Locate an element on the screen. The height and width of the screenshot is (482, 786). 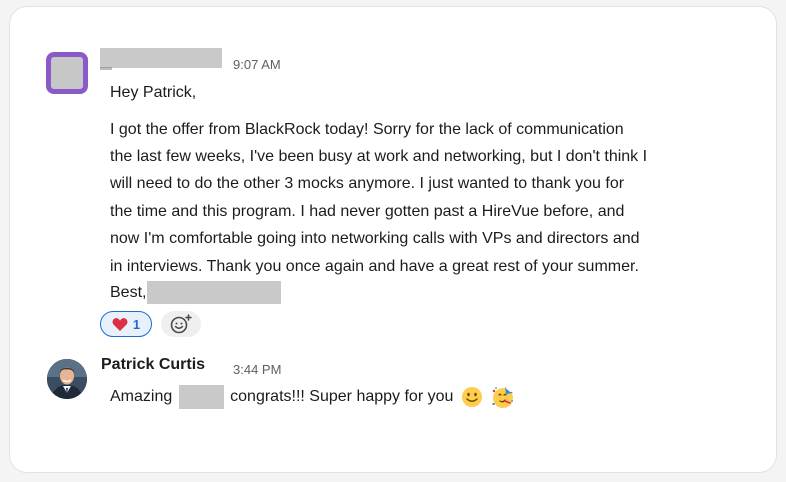
reaction-count: 1 is located at coordinates (136, 324).